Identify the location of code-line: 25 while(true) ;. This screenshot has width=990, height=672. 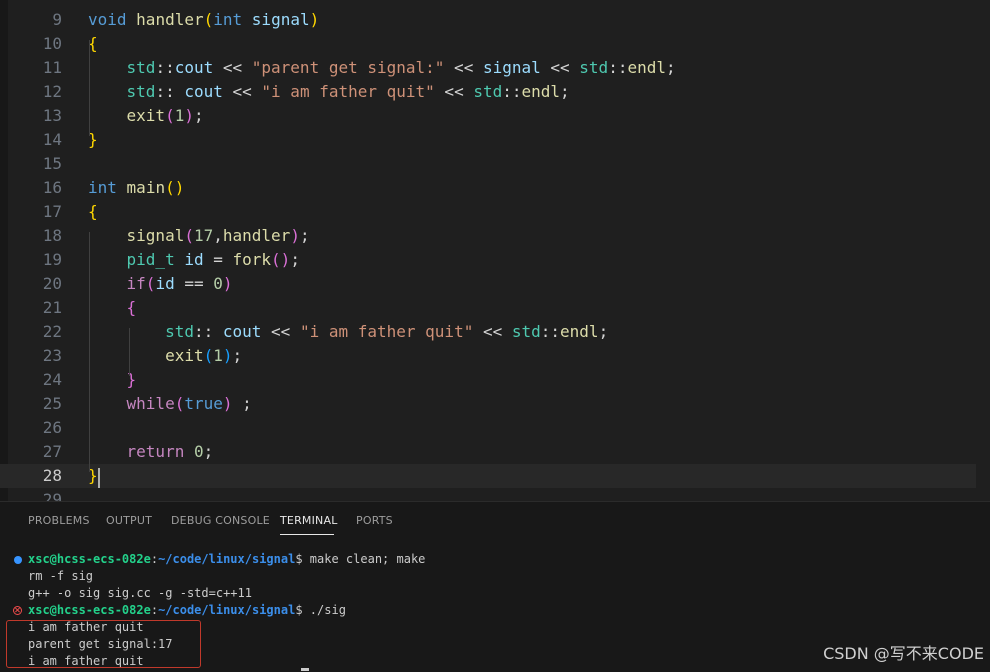
(495, 404).